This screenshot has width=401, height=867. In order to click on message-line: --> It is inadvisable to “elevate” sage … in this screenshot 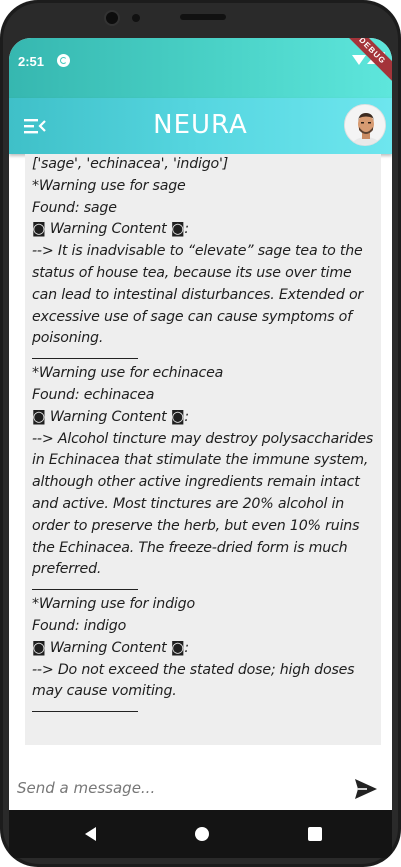, I will do `click(197, 251)`.